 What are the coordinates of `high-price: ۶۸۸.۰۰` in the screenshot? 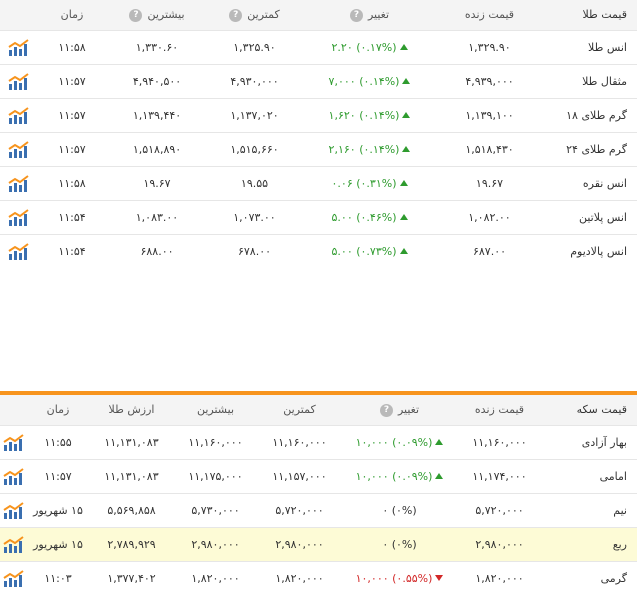 It's located at (157, 250).